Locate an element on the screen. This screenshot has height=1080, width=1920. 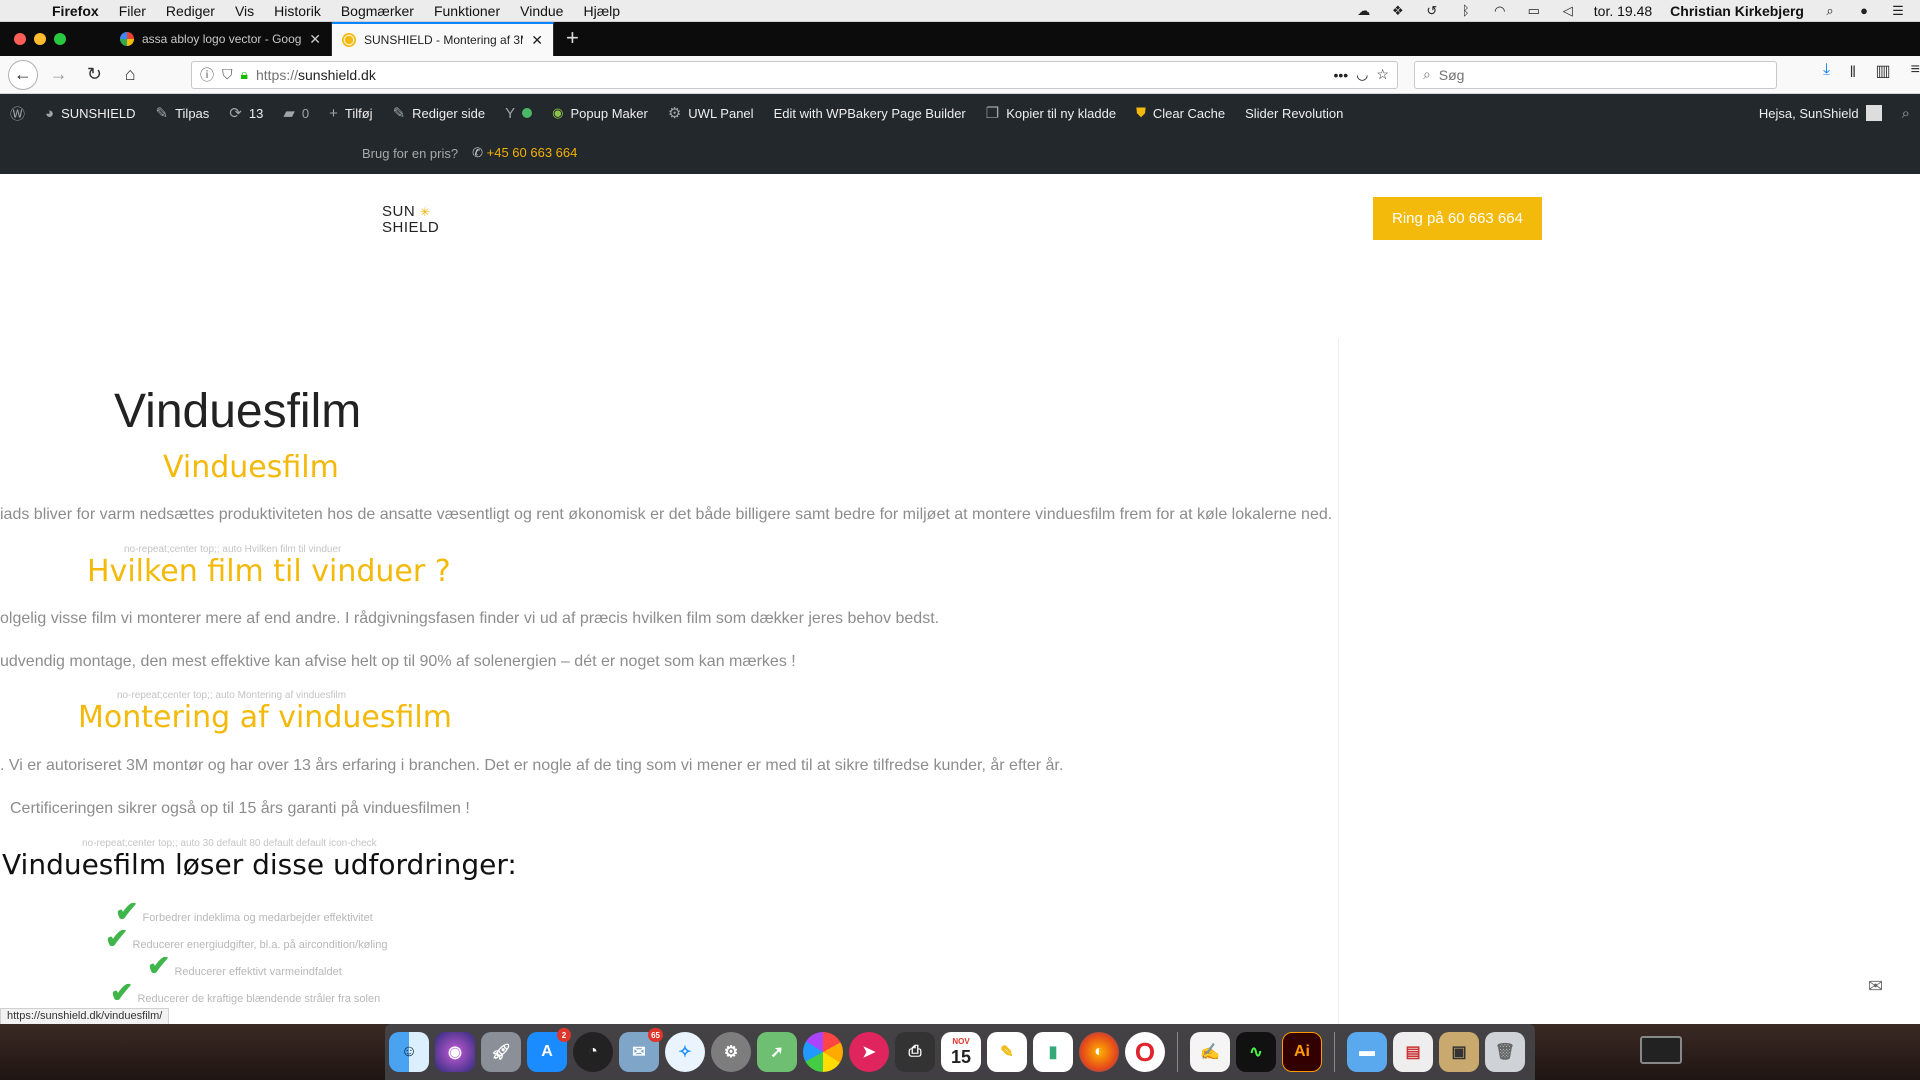
url-bar: ⓘ ⛉ 🔒︎ https://sunshield.dk ••• ◡ ☆ is located at coordinates (794, 74).